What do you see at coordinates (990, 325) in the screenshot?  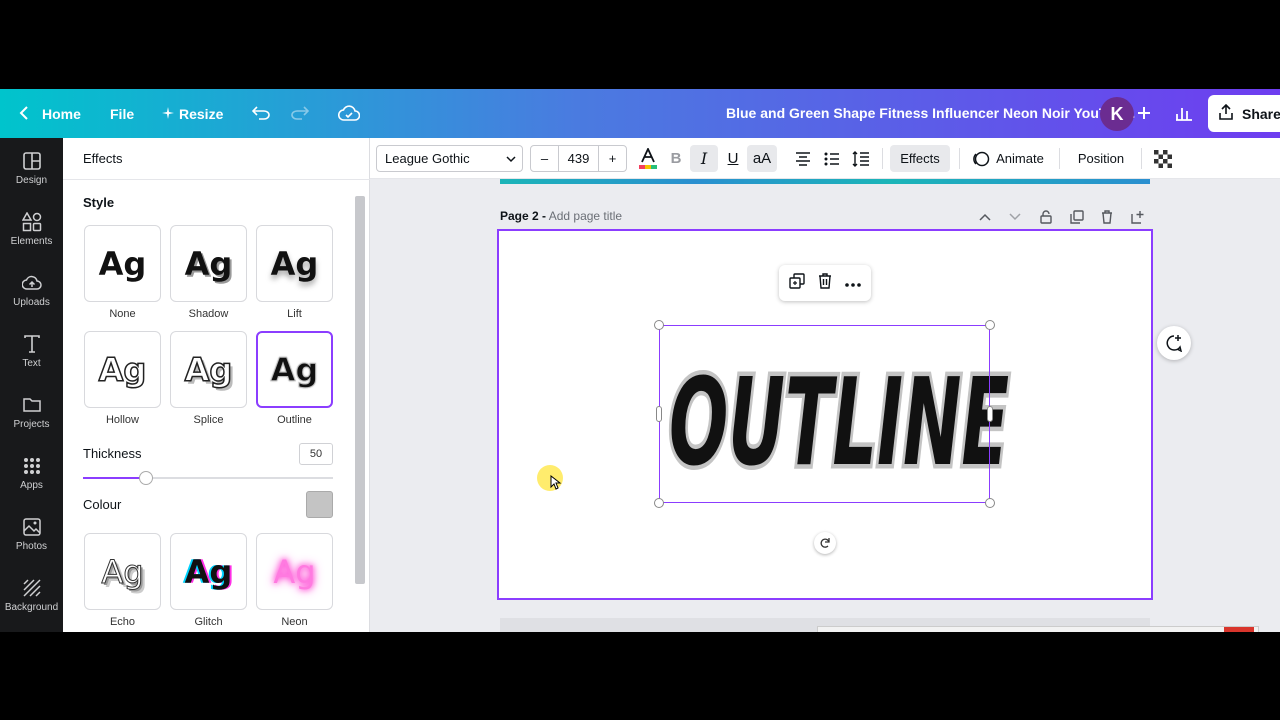 I see `resize-handle-ne` at bounding box center [990, 325].